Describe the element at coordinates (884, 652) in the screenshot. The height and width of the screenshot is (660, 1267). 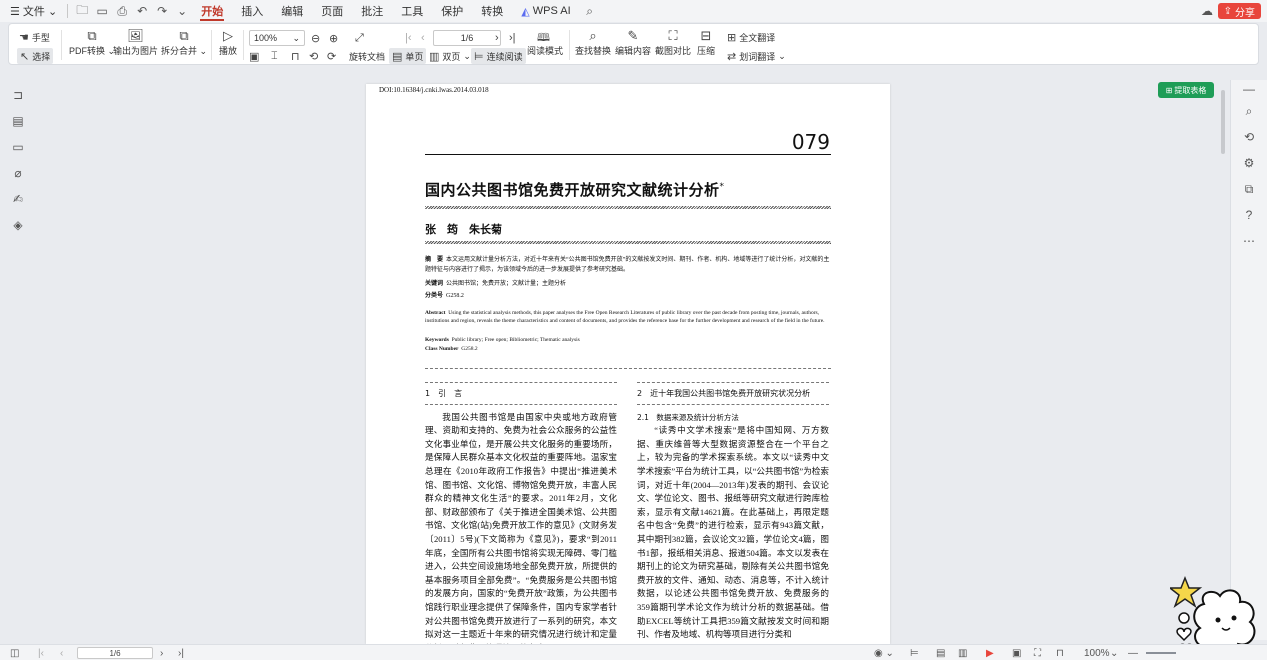
I see `eye-protection-icon: ◉ ⌄` at that location.